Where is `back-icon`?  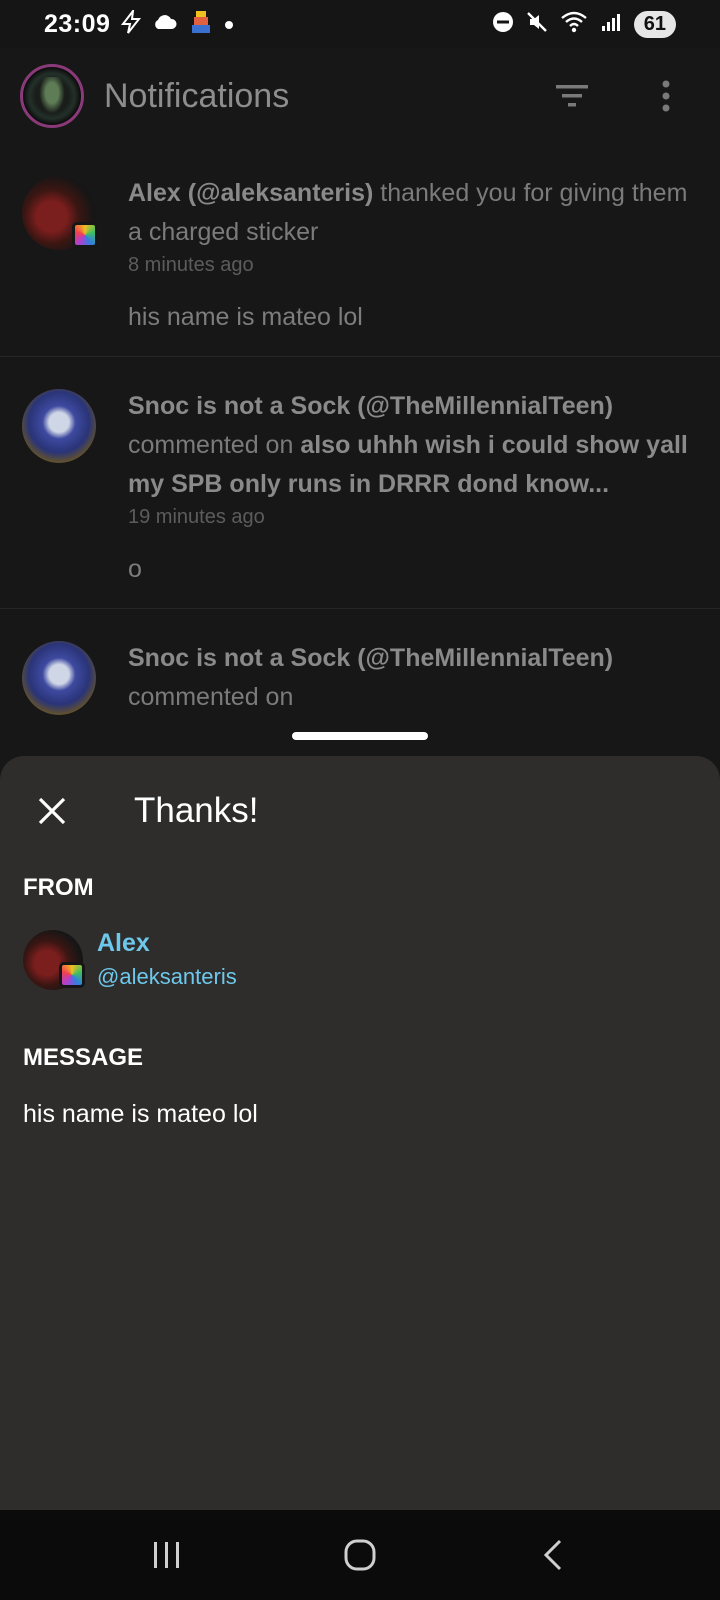
back-icon is located at coordinates (553, 1555).